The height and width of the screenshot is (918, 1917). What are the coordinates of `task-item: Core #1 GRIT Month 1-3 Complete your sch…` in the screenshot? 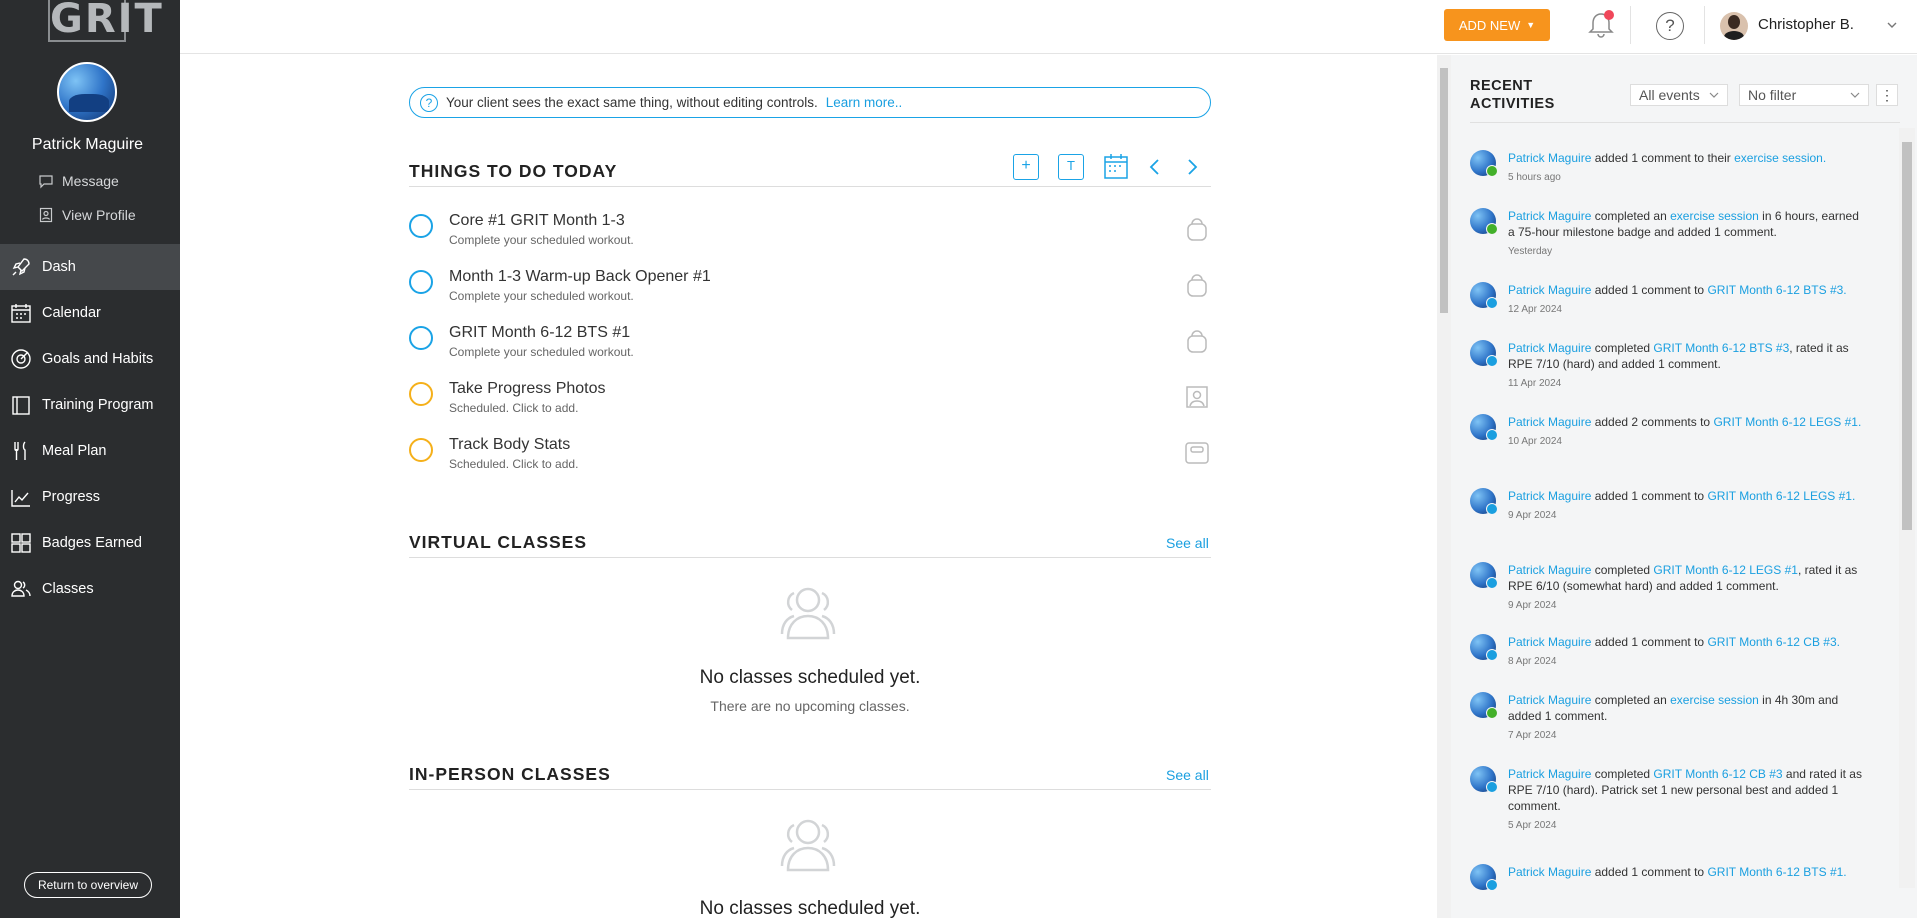 It's located at (810, 235).